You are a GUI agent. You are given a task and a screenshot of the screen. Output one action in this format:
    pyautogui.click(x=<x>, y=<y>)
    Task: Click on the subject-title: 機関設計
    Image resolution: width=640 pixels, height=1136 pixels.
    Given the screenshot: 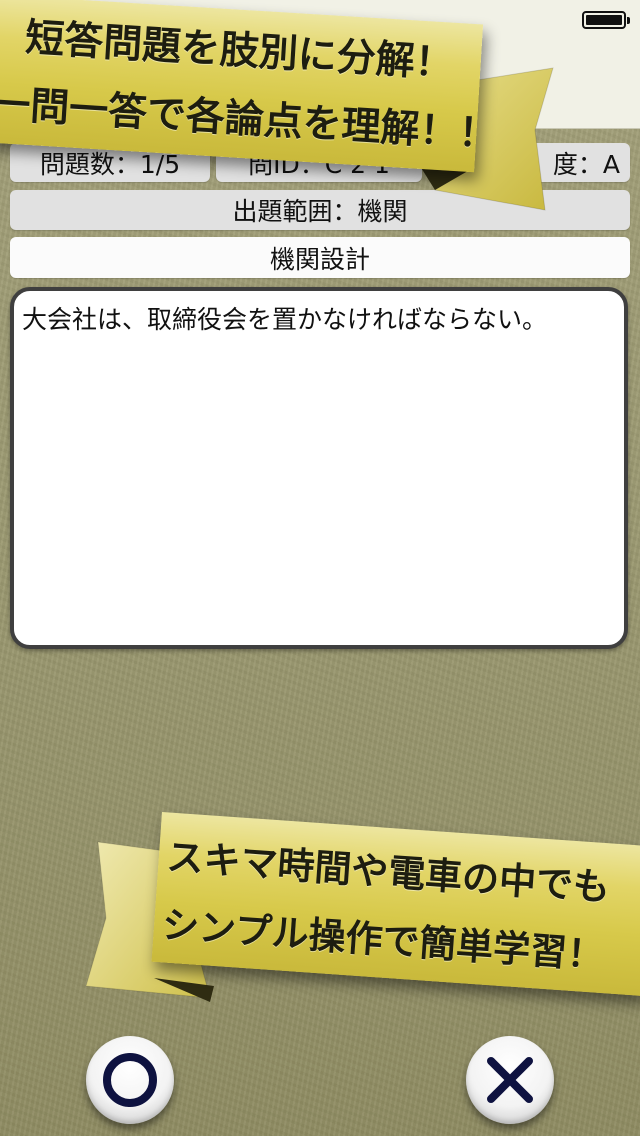 What is the action you would take?
    pyautogui.click(x=320, y=257)
    